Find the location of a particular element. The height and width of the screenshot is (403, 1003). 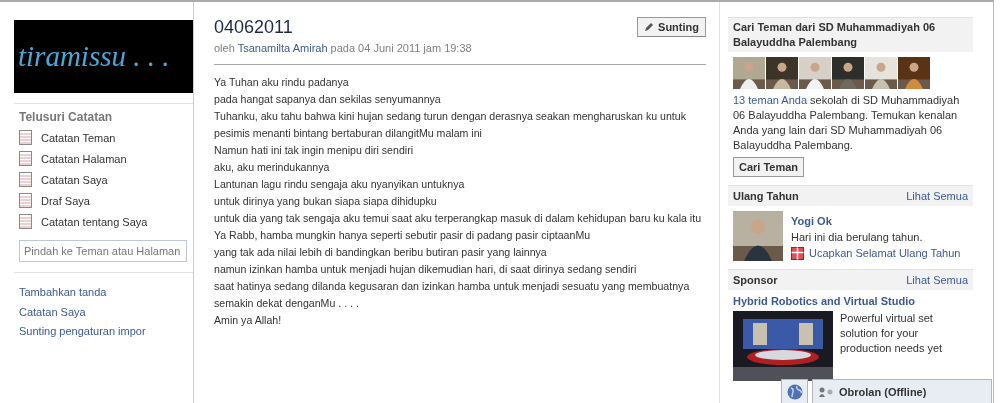

logo: tiramissu . . . is located at coordinates (103, 56).